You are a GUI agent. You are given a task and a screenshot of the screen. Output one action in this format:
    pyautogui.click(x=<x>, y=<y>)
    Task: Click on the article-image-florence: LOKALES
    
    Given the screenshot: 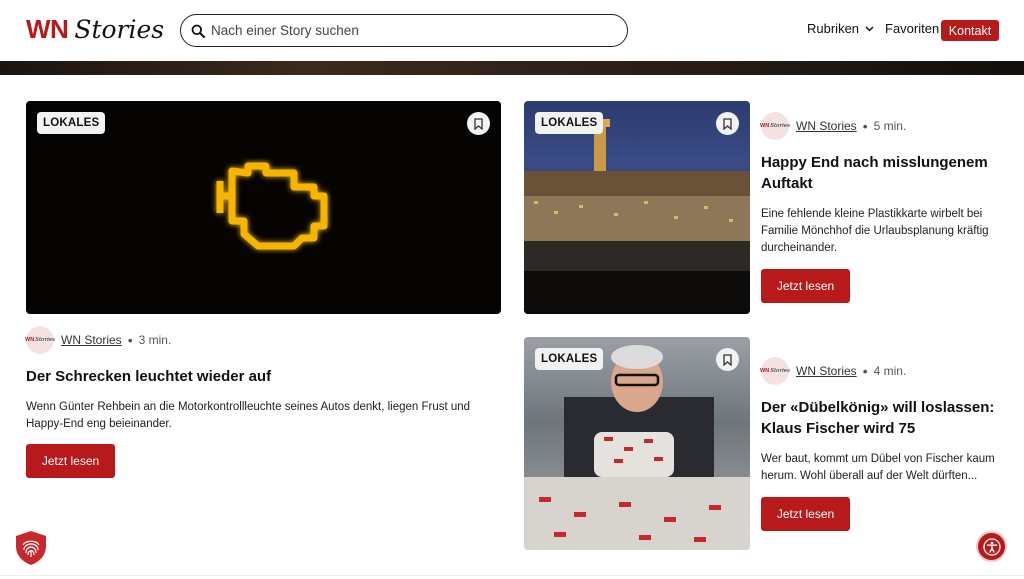 What is the action you would take?
    pyautogui.click(x=637, y=207)
    